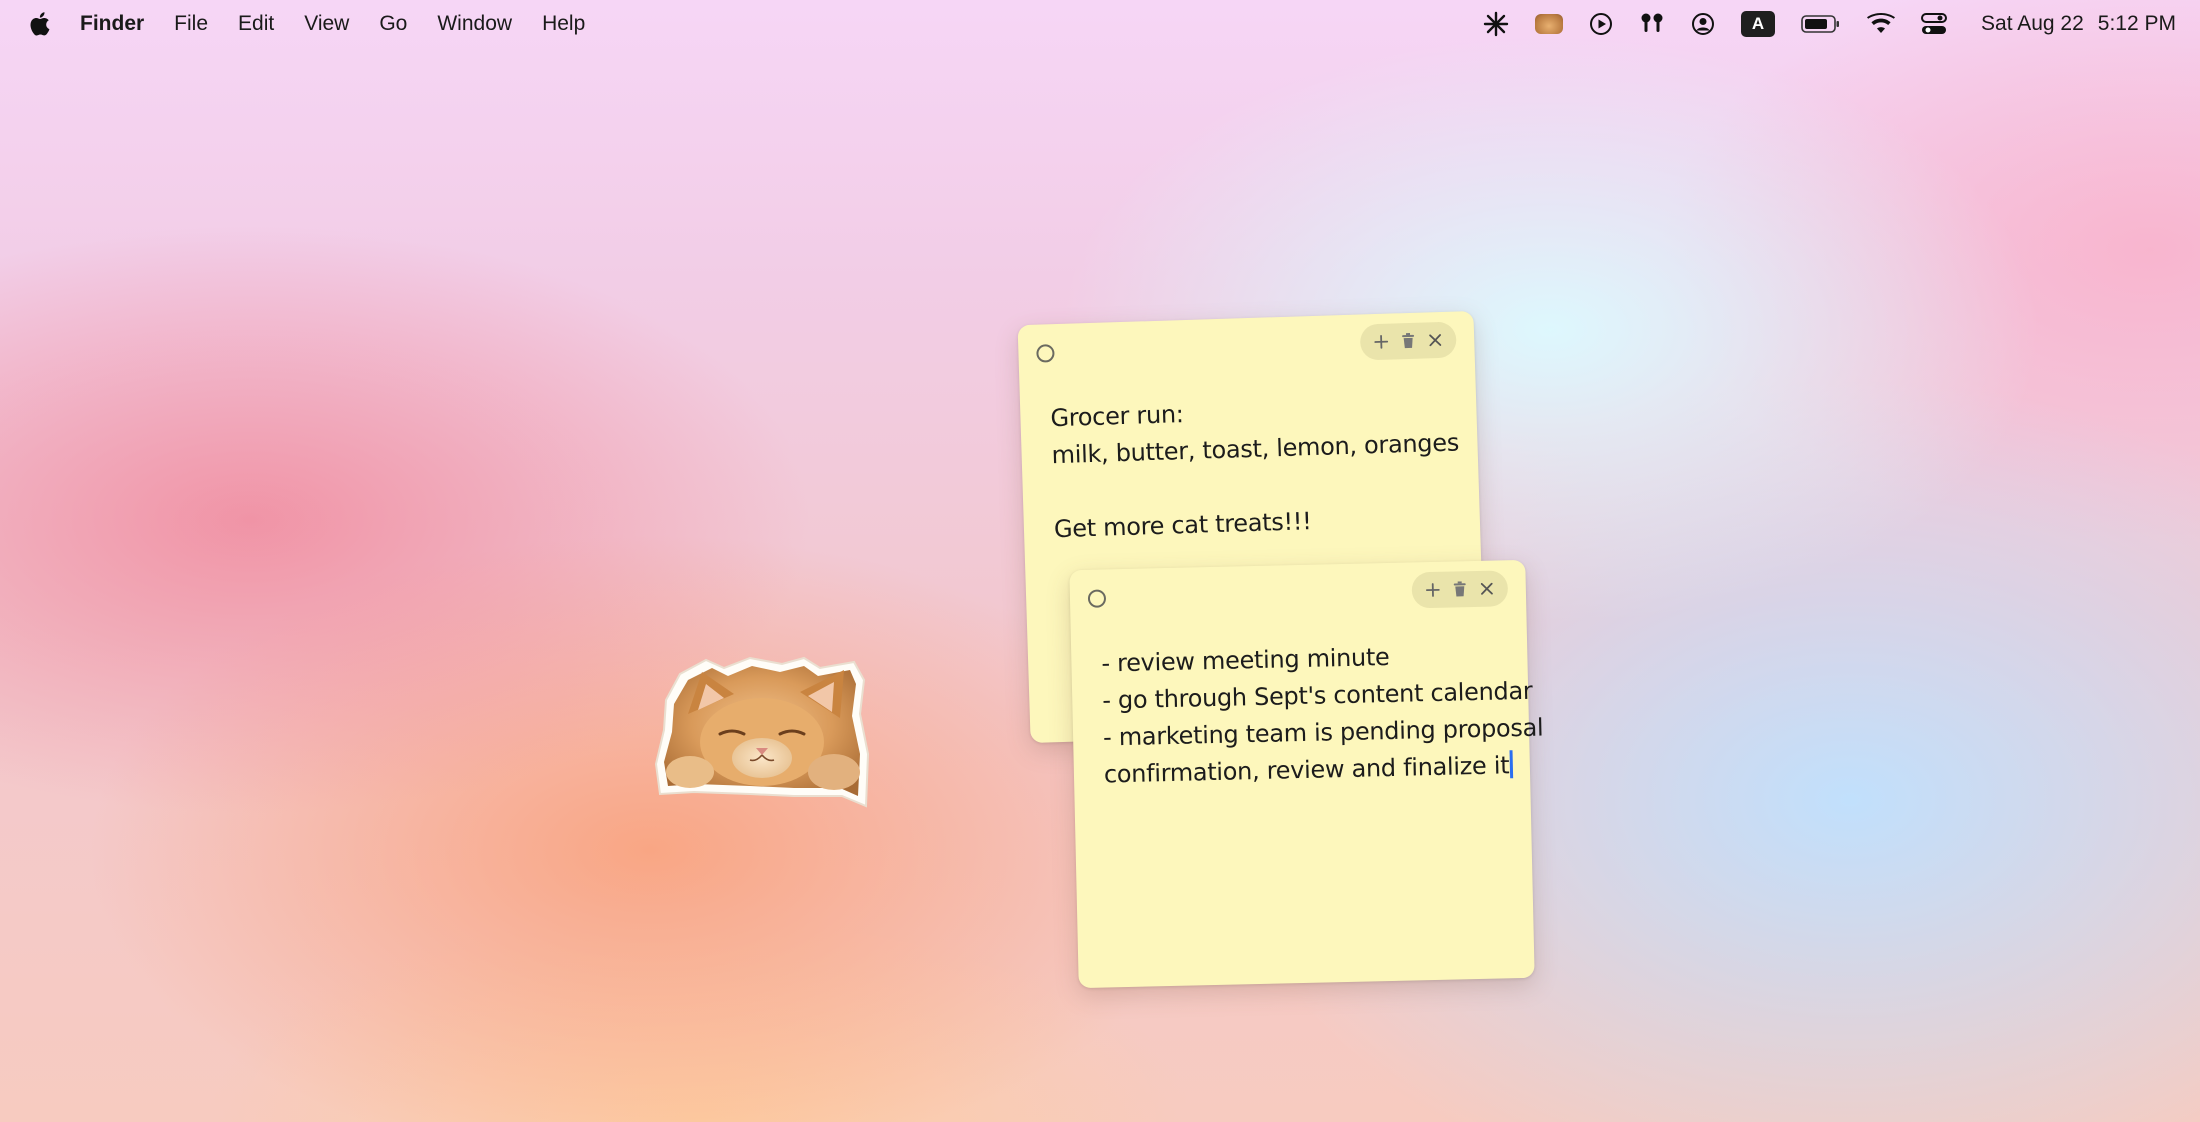  I want to click on cat-sticker, so click(762, 733).